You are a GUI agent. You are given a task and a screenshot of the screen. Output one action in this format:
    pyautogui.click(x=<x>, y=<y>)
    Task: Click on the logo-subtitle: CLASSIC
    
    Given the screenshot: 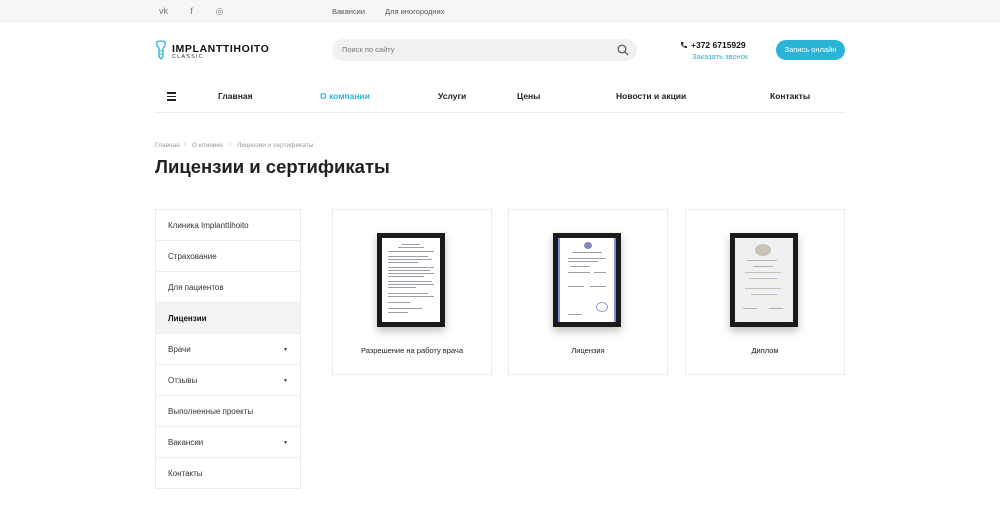 What is the action you would take?
    pyautogui.click(x=188, y=57)
    